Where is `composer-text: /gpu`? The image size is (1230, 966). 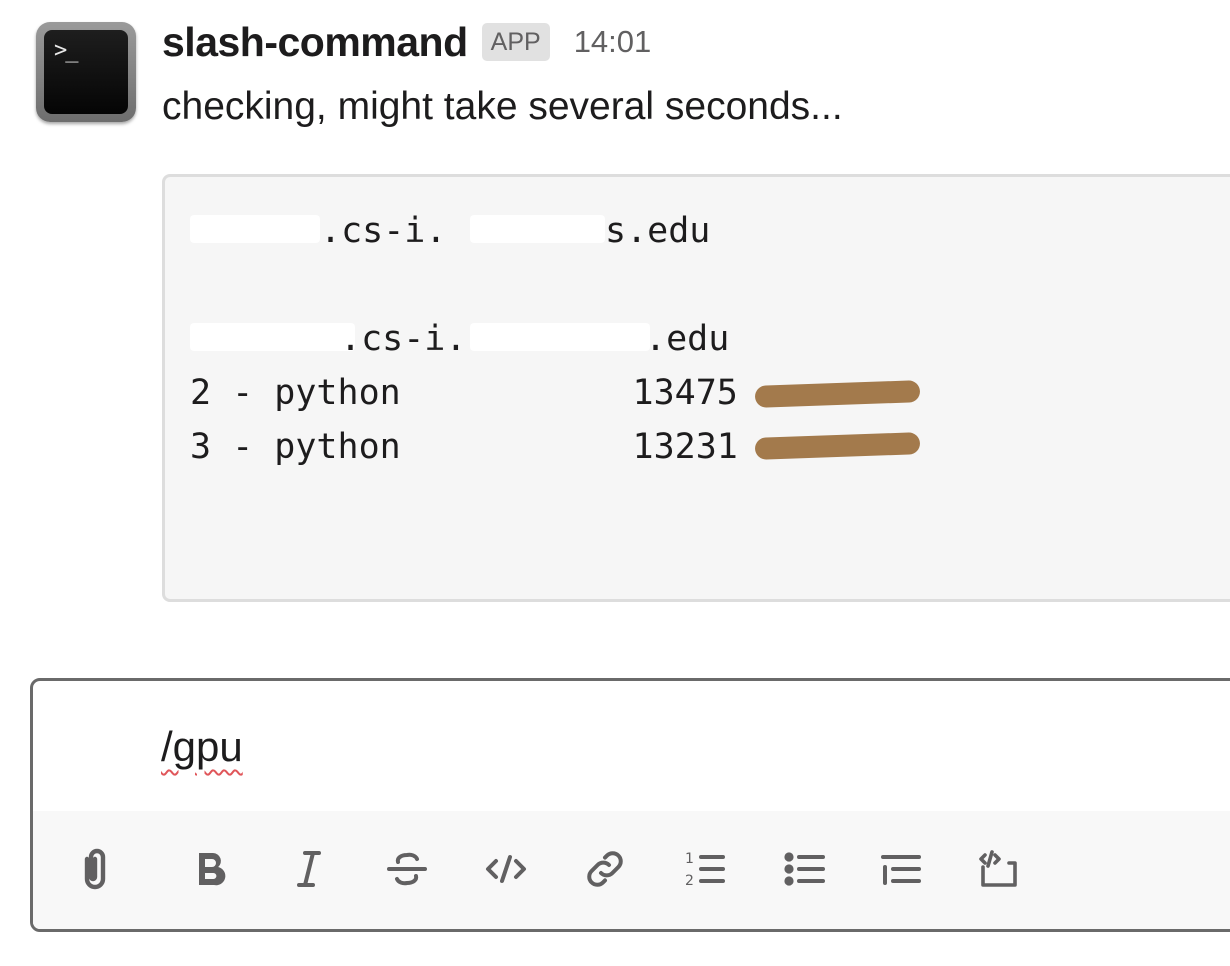
composer-text: /gpu is located at coordinates (202, 746).